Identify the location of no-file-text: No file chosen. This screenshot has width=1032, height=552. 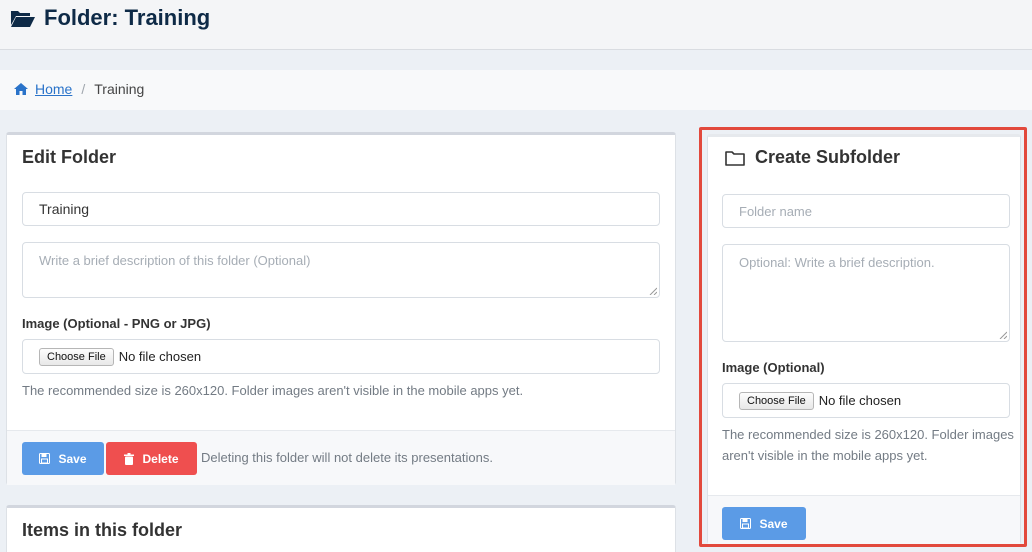
(160, 356).